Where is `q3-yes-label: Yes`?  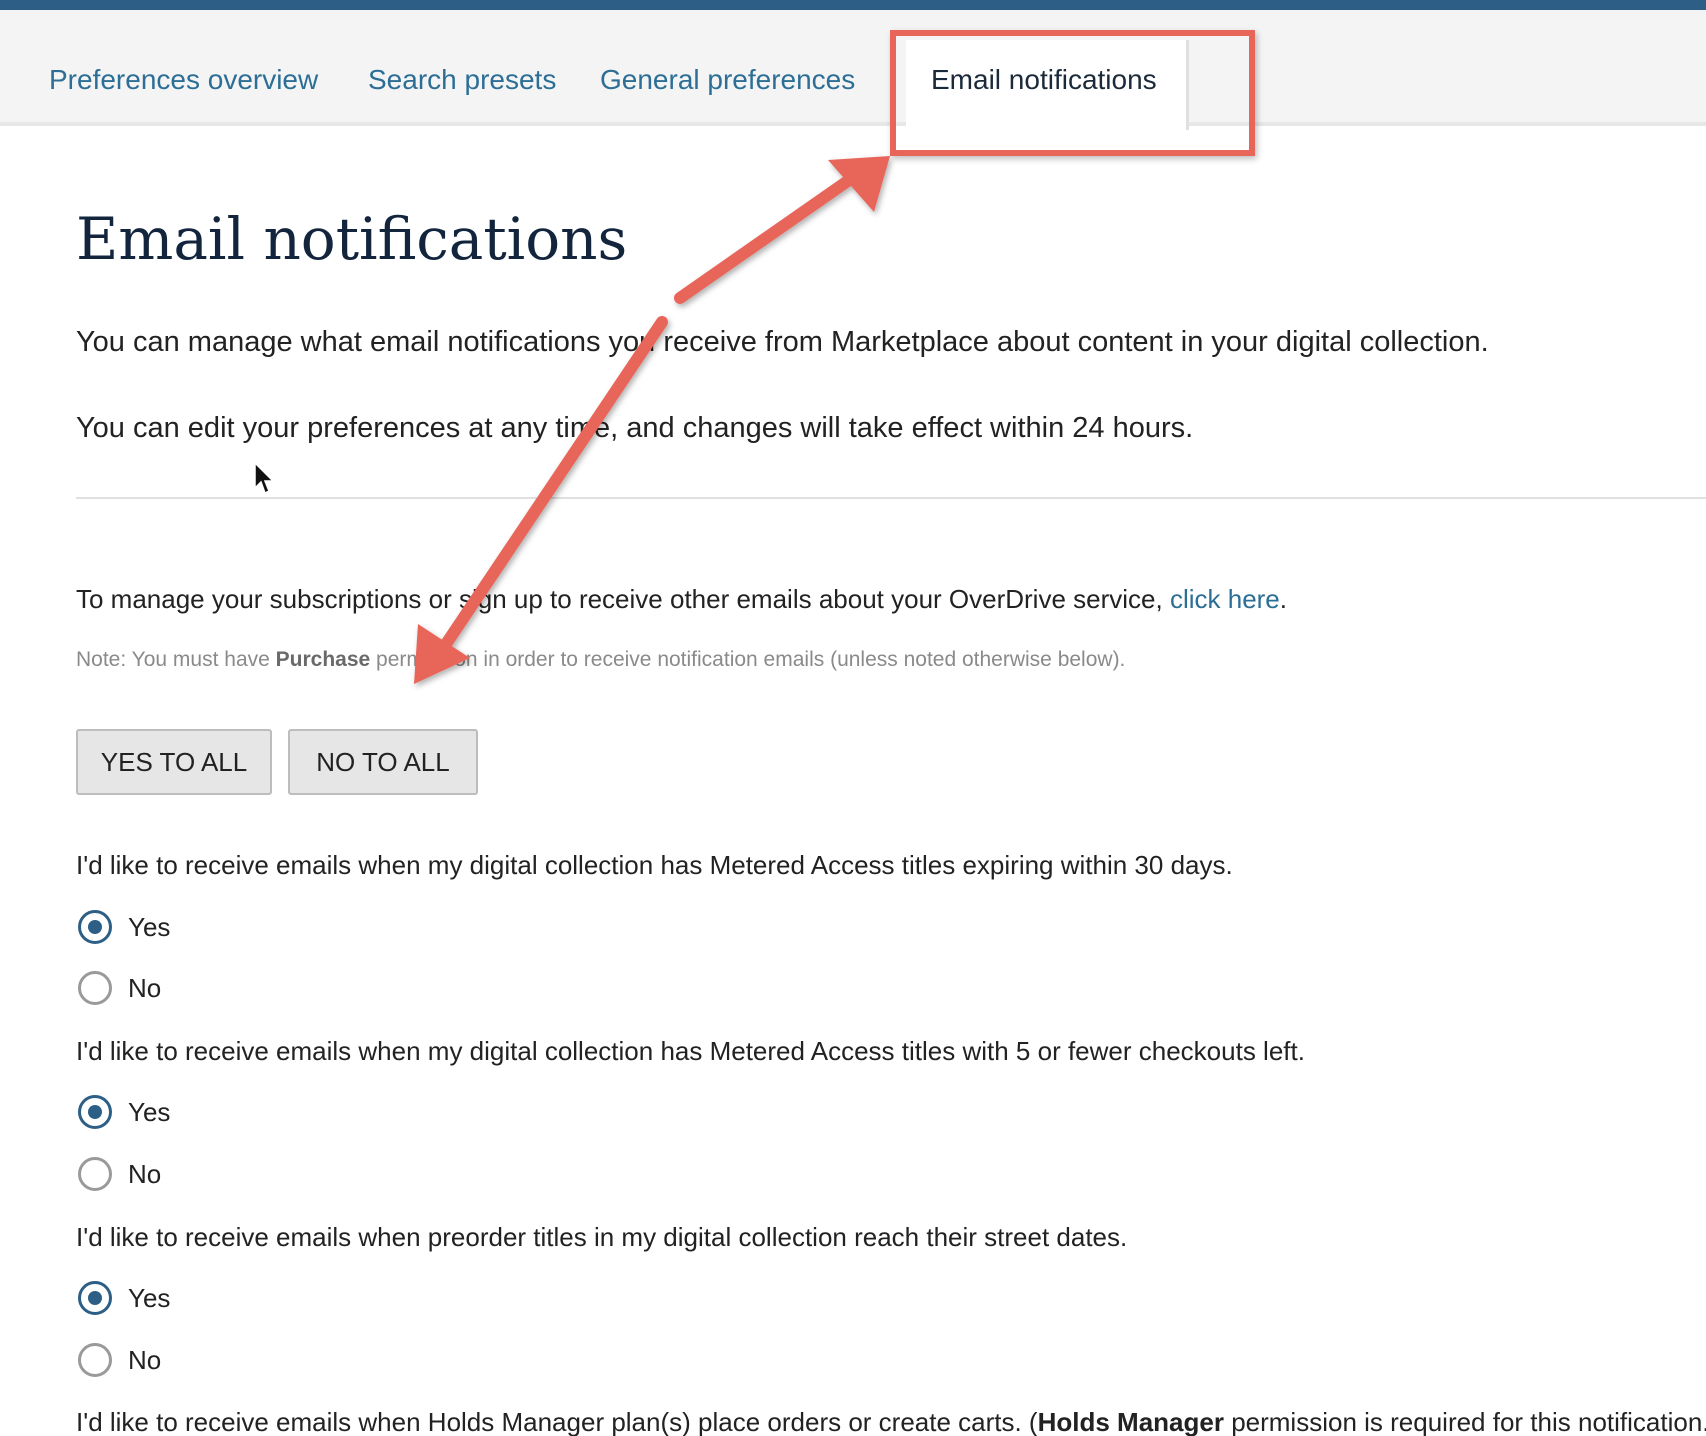 q3-yes-label: Yes is located at coordinates (149, 1297).